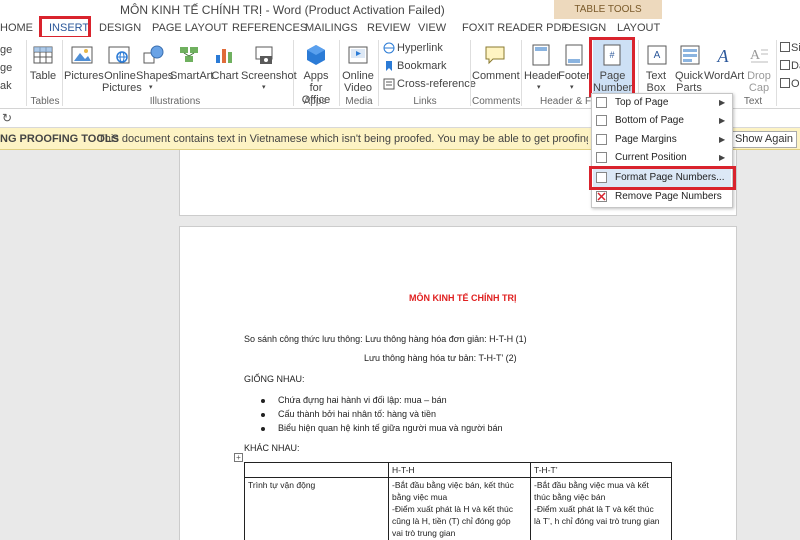  I want to click on cell-line: cũng là H, tiền (T) chỉ đóng góp, so click(451, 521).